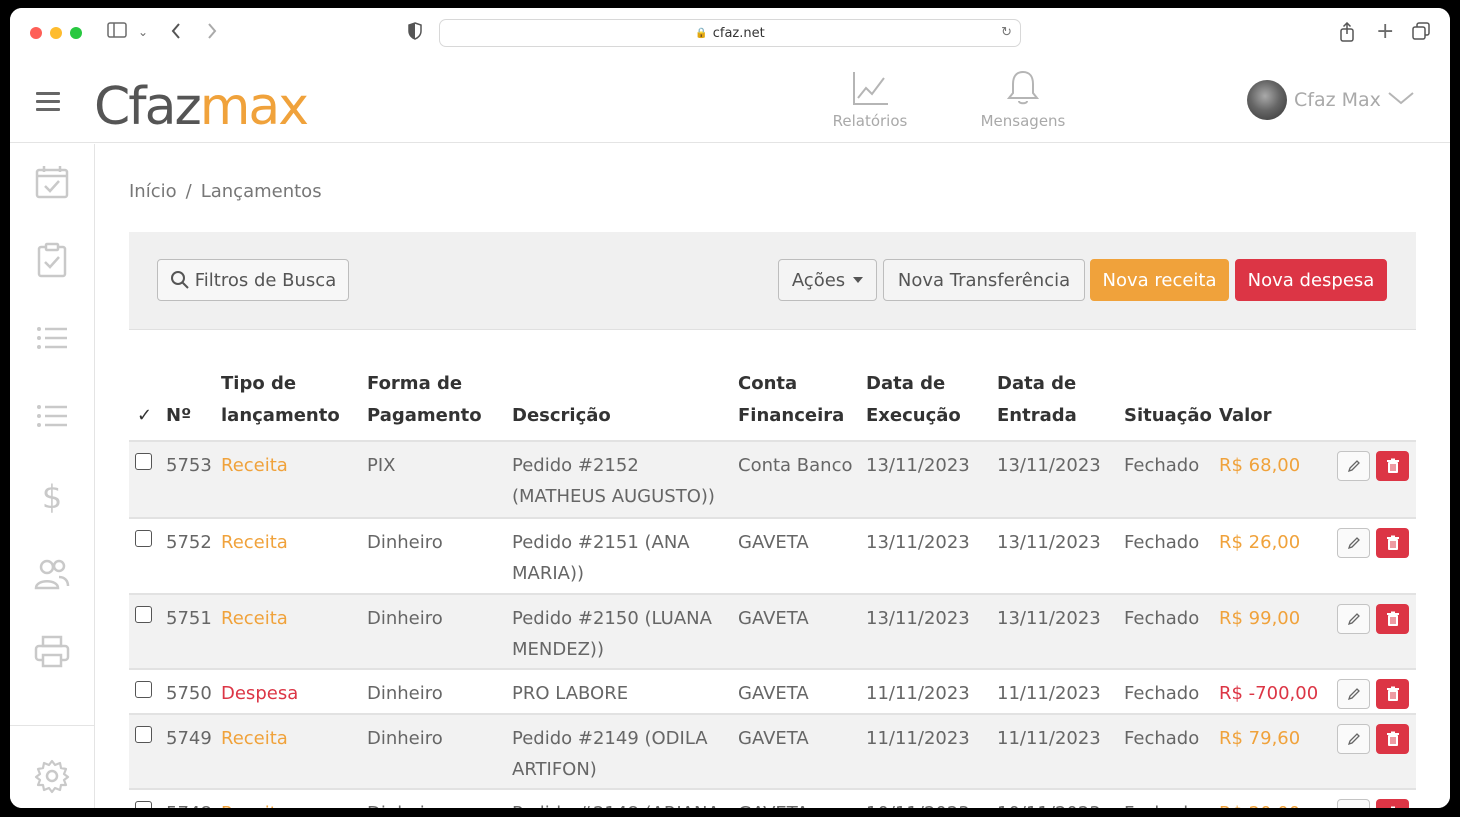 This screenshot has height=817, width=1460. What do you see at coordinates (613, 496) in the screenshot?
I see `row-description-line2: (MATHEUS AUGUSTO))` at bounding box center [613, 496].